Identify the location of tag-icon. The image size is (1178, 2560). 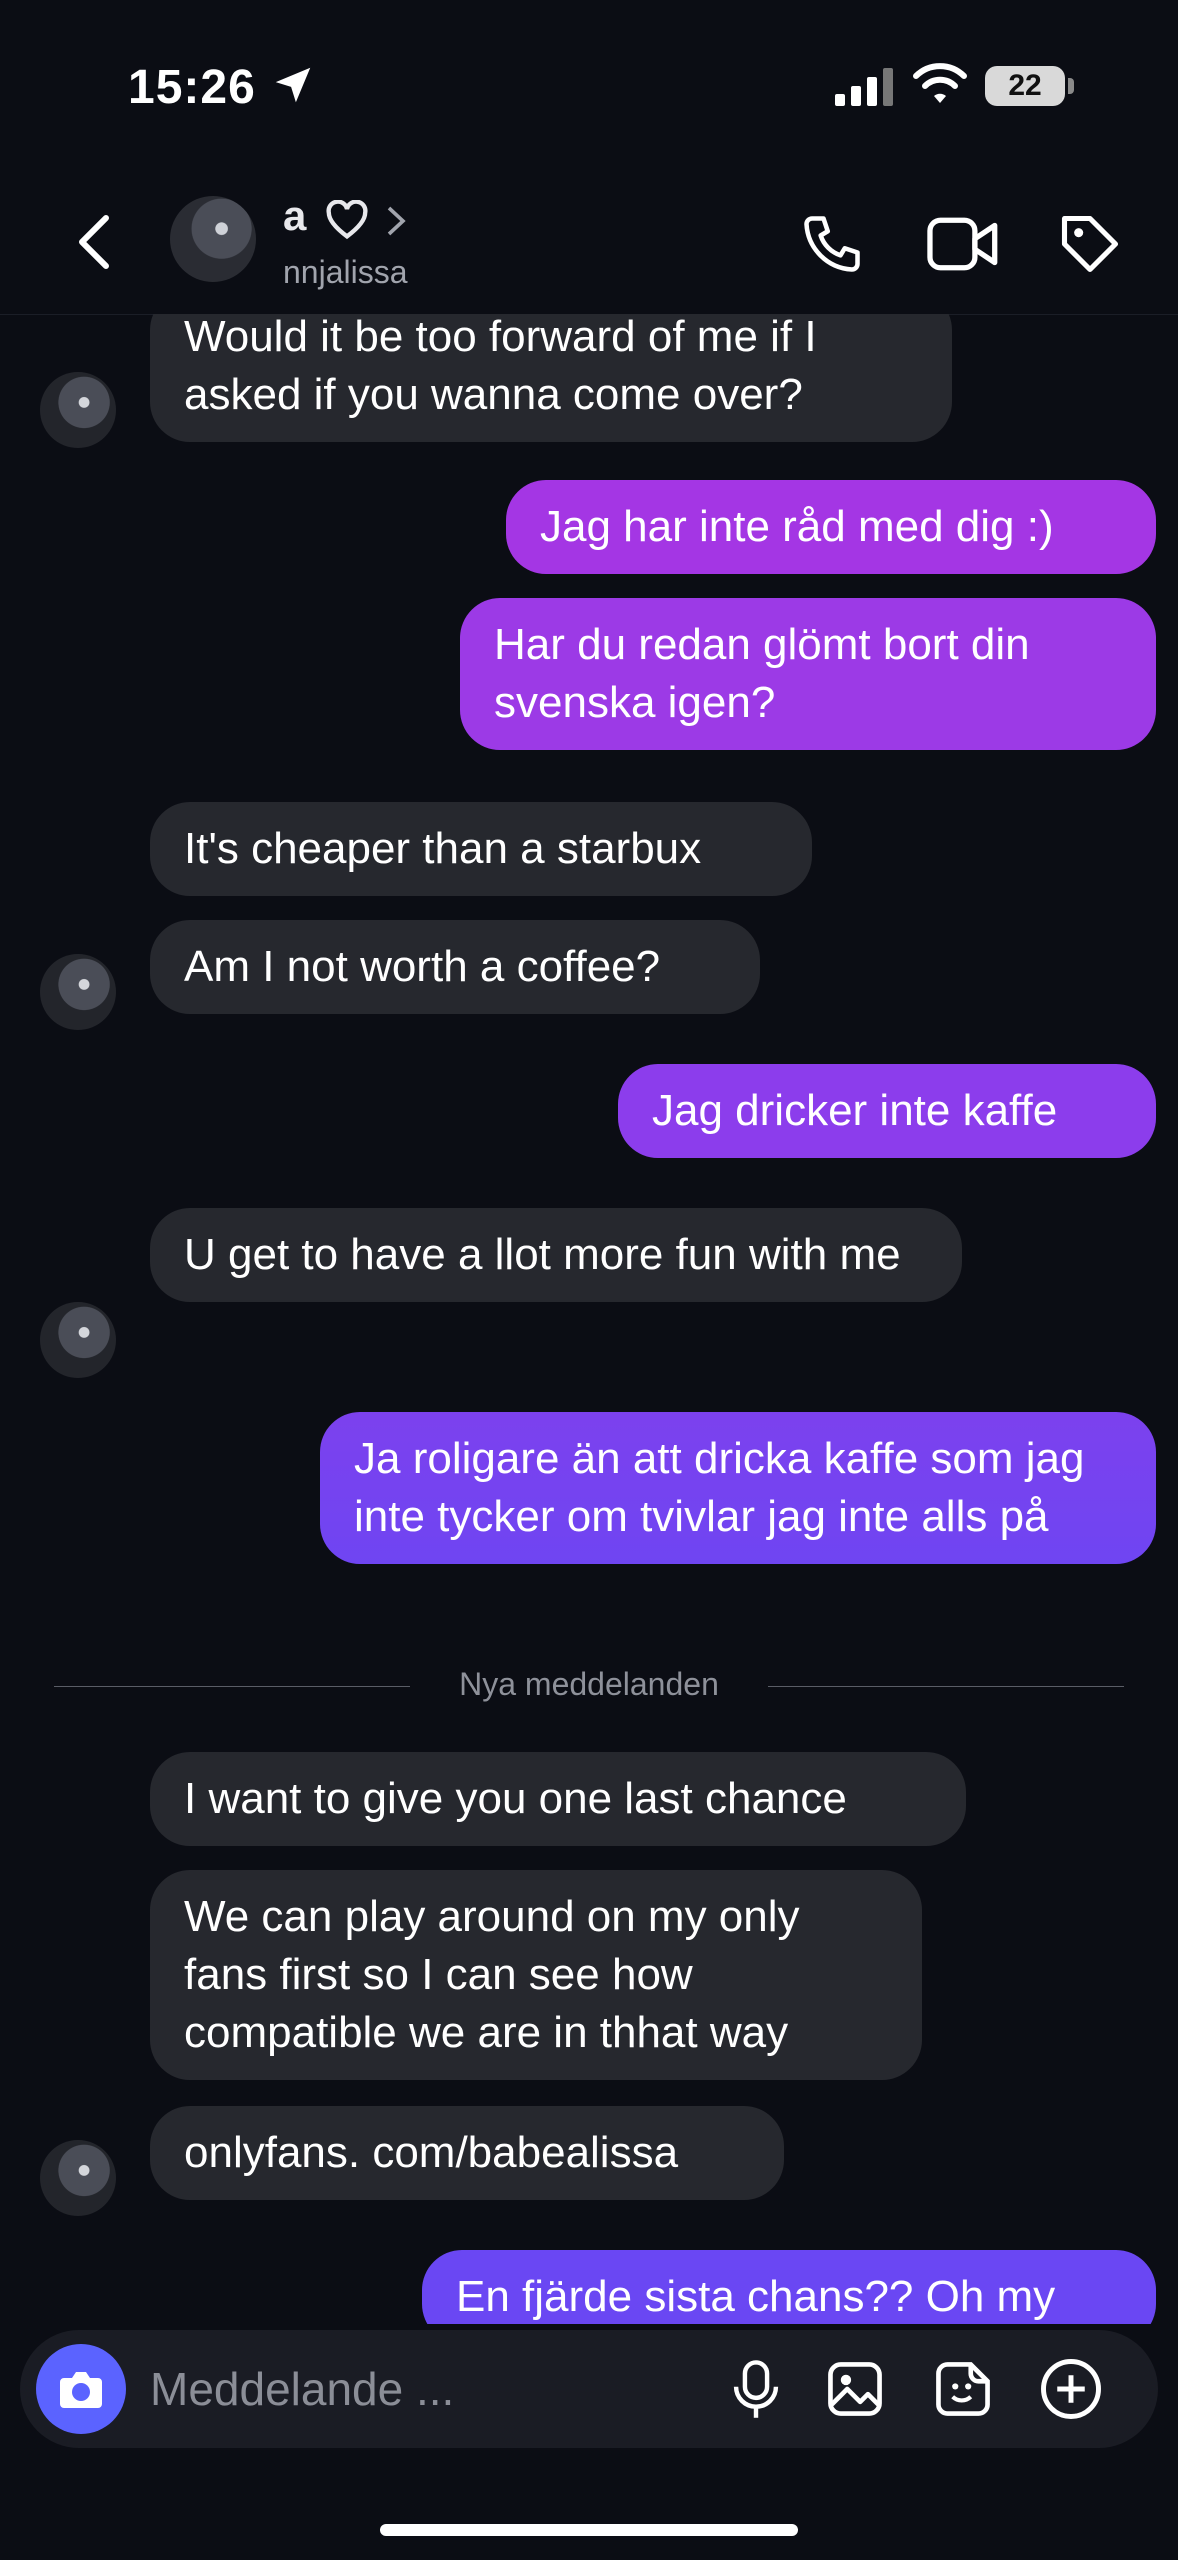
(1090, 244).